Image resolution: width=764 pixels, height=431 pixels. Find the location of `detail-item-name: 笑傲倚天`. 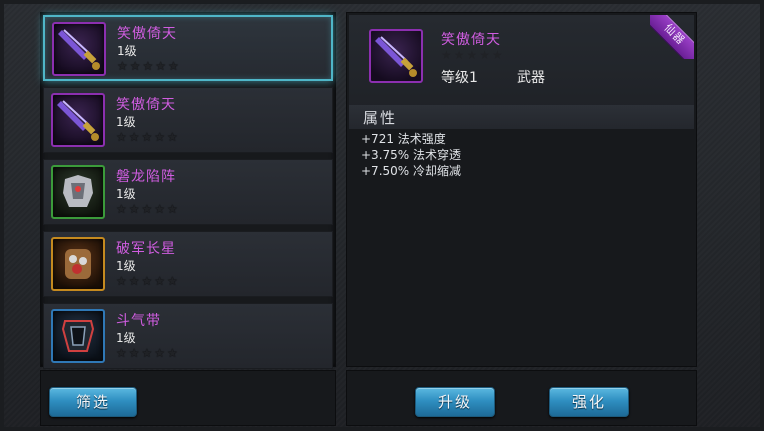

detail-item-name: 笑傲倚天 is located at coordinates (471, 40).